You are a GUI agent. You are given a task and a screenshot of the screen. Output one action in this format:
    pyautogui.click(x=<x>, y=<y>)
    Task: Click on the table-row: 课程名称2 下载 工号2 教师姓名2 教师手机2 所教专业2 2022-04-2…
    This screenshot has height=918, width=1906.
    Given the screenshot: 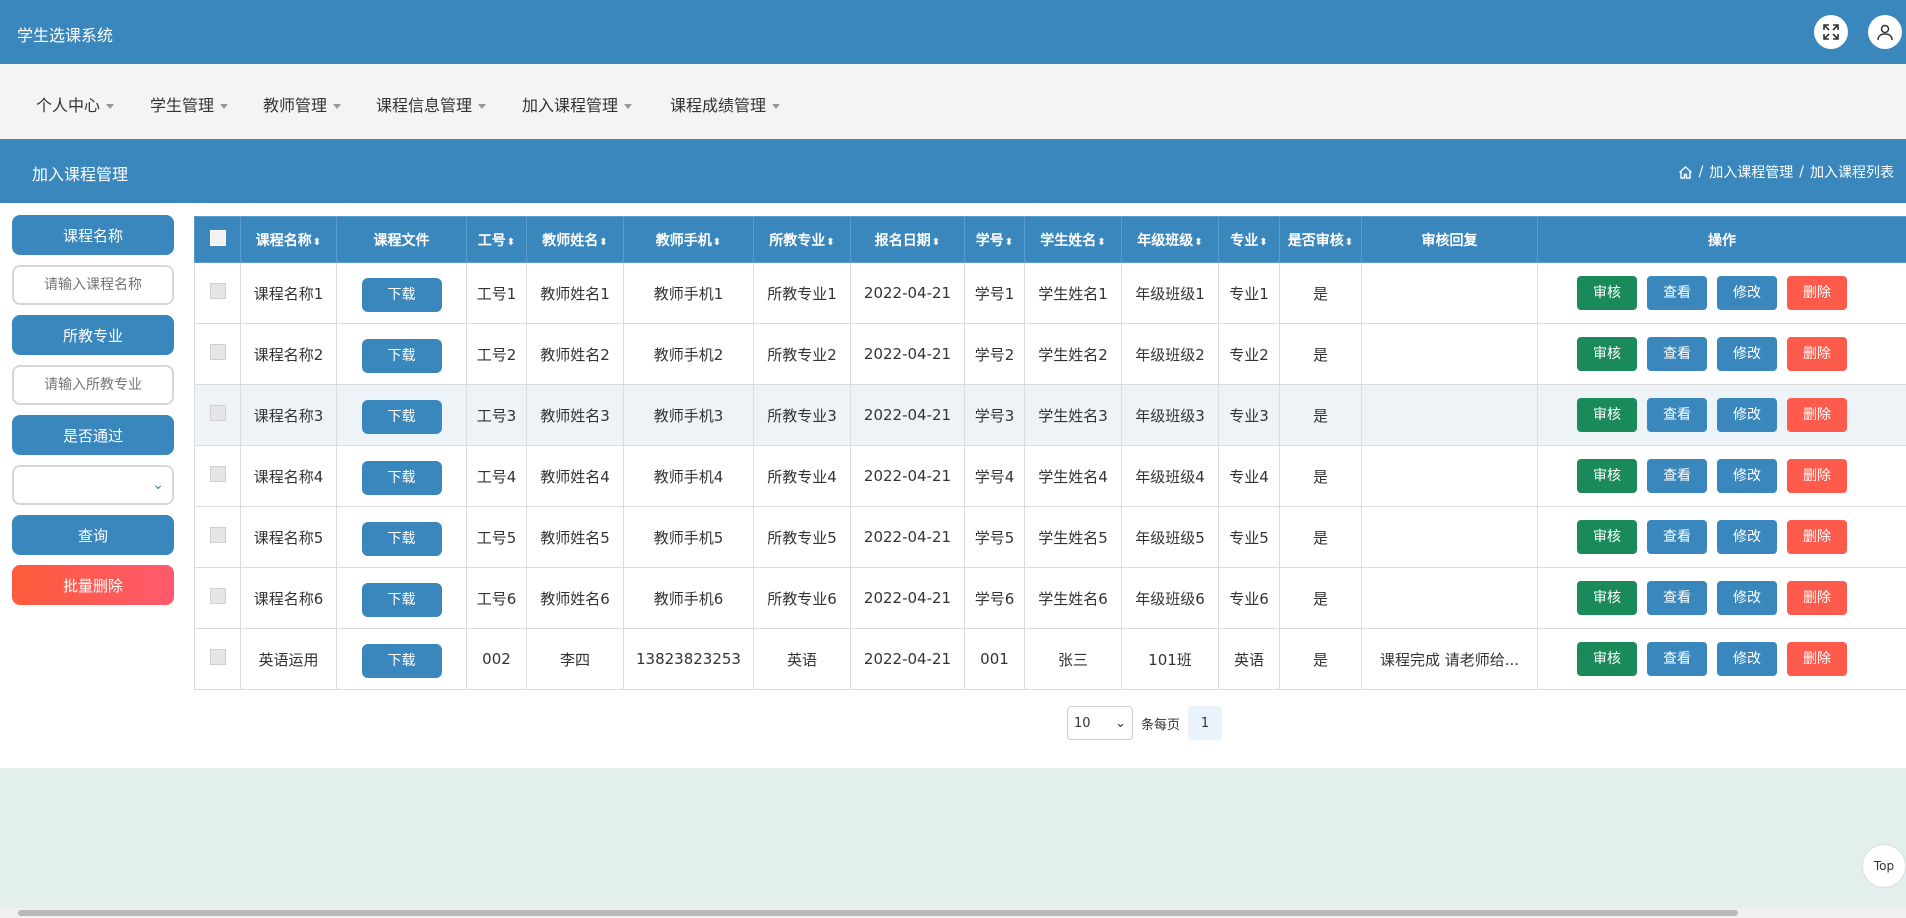 What is the action you would take?
    pyautogui.click(x=1050, y=354)
    